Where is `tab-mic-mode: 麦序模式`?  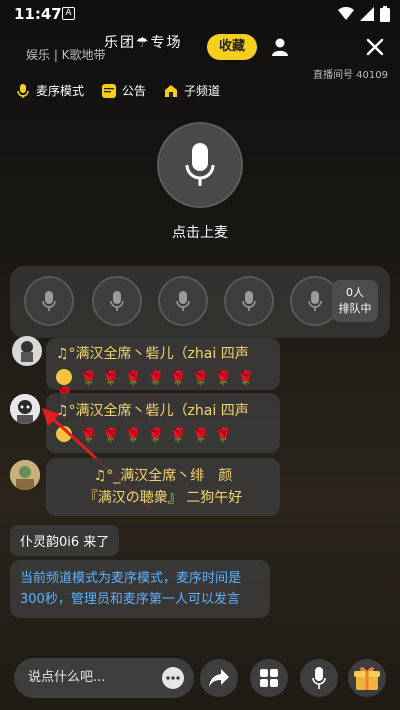 tab-mic-mode: 麦序模式 is located at coordinates (50, 90).